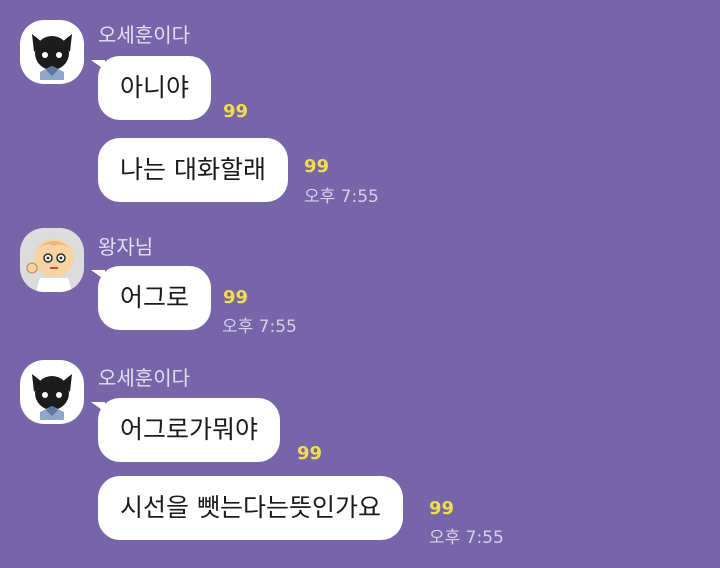  What do you see at coordinates (189, 429) in the screenshot?
I see `message-text: 어그로가뭐야` at bounding box center [189, 429].